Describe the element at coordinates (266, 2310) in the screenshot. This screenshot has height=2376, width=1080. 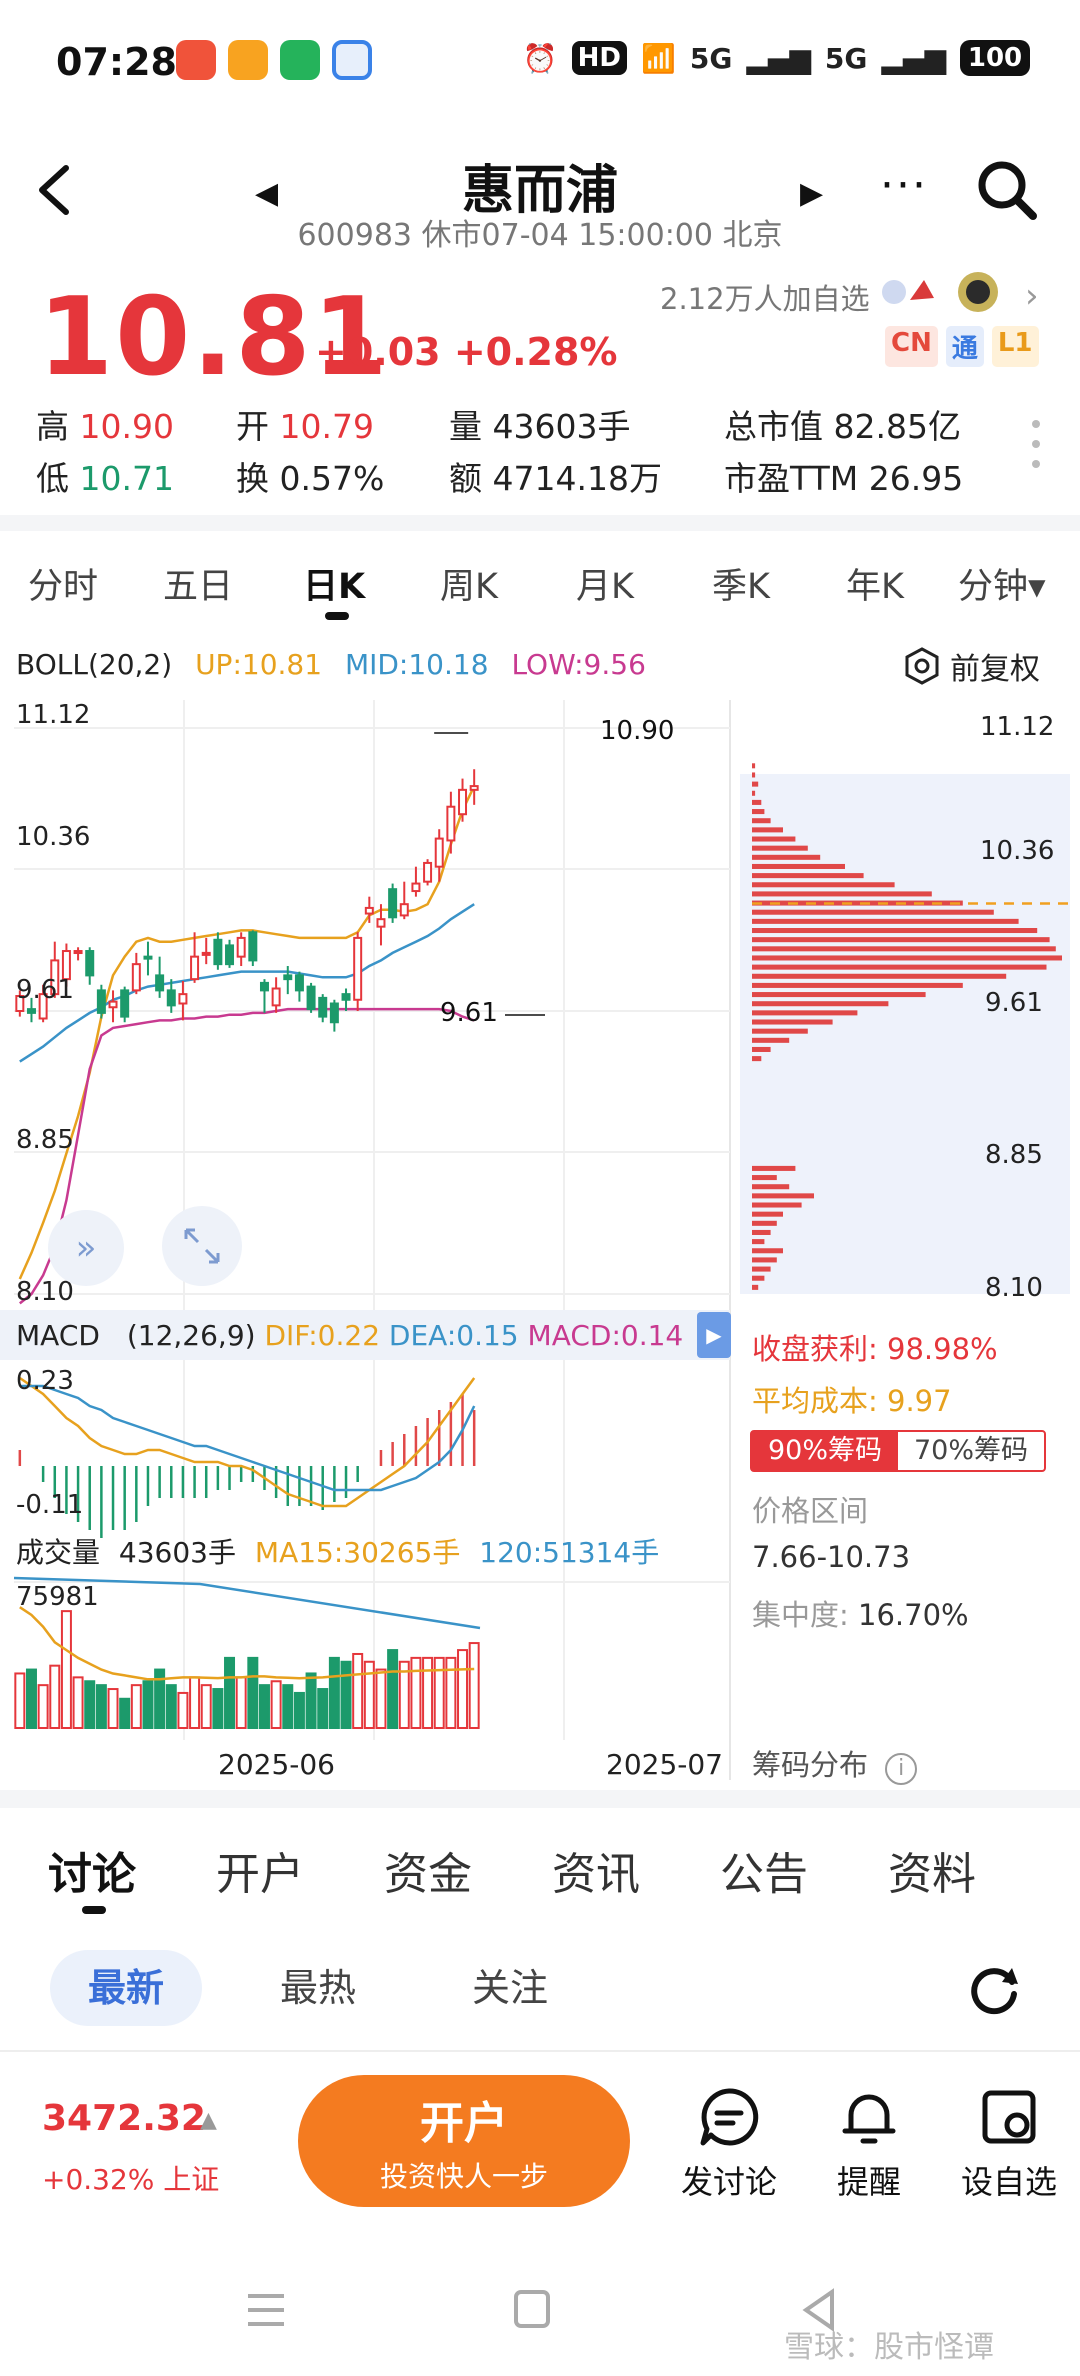
I see `menu-nav-icon` at that location.